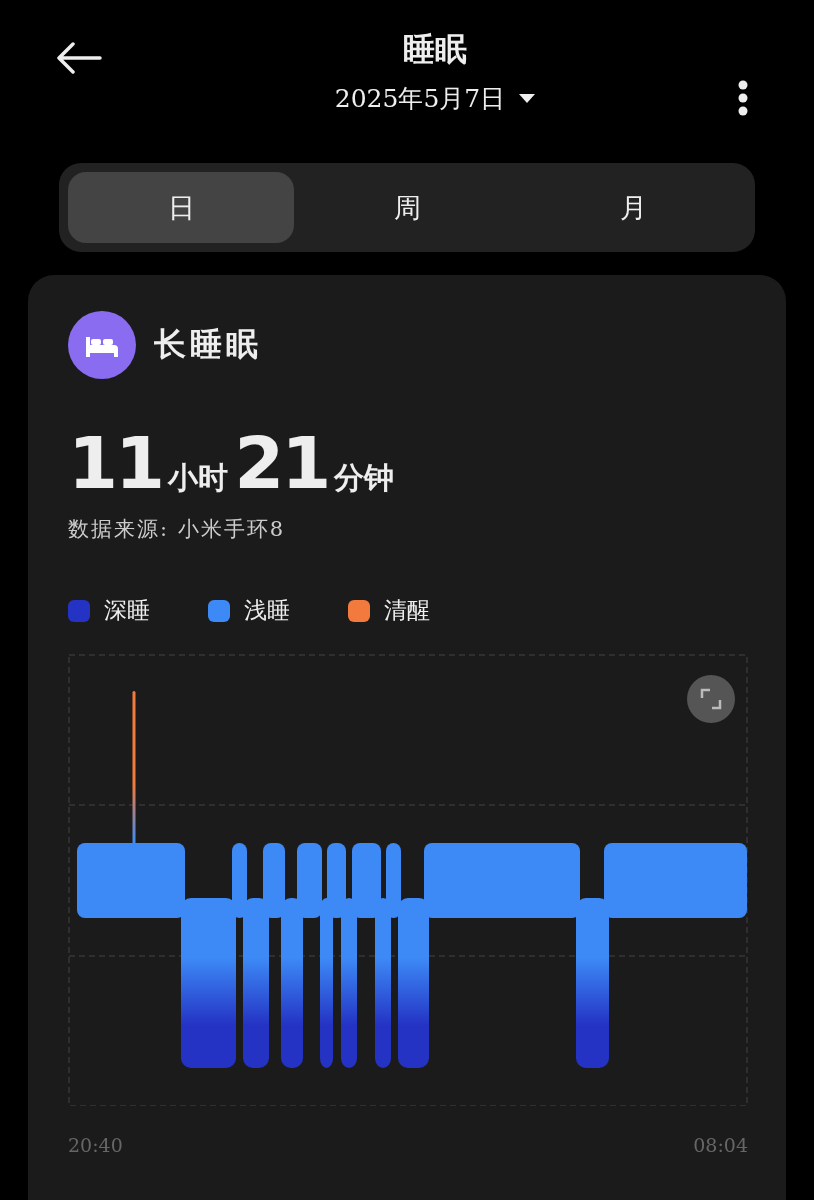 The height and width of the screenshot is (1200, 814). I want to click on bed-icon, so click(102, 345).